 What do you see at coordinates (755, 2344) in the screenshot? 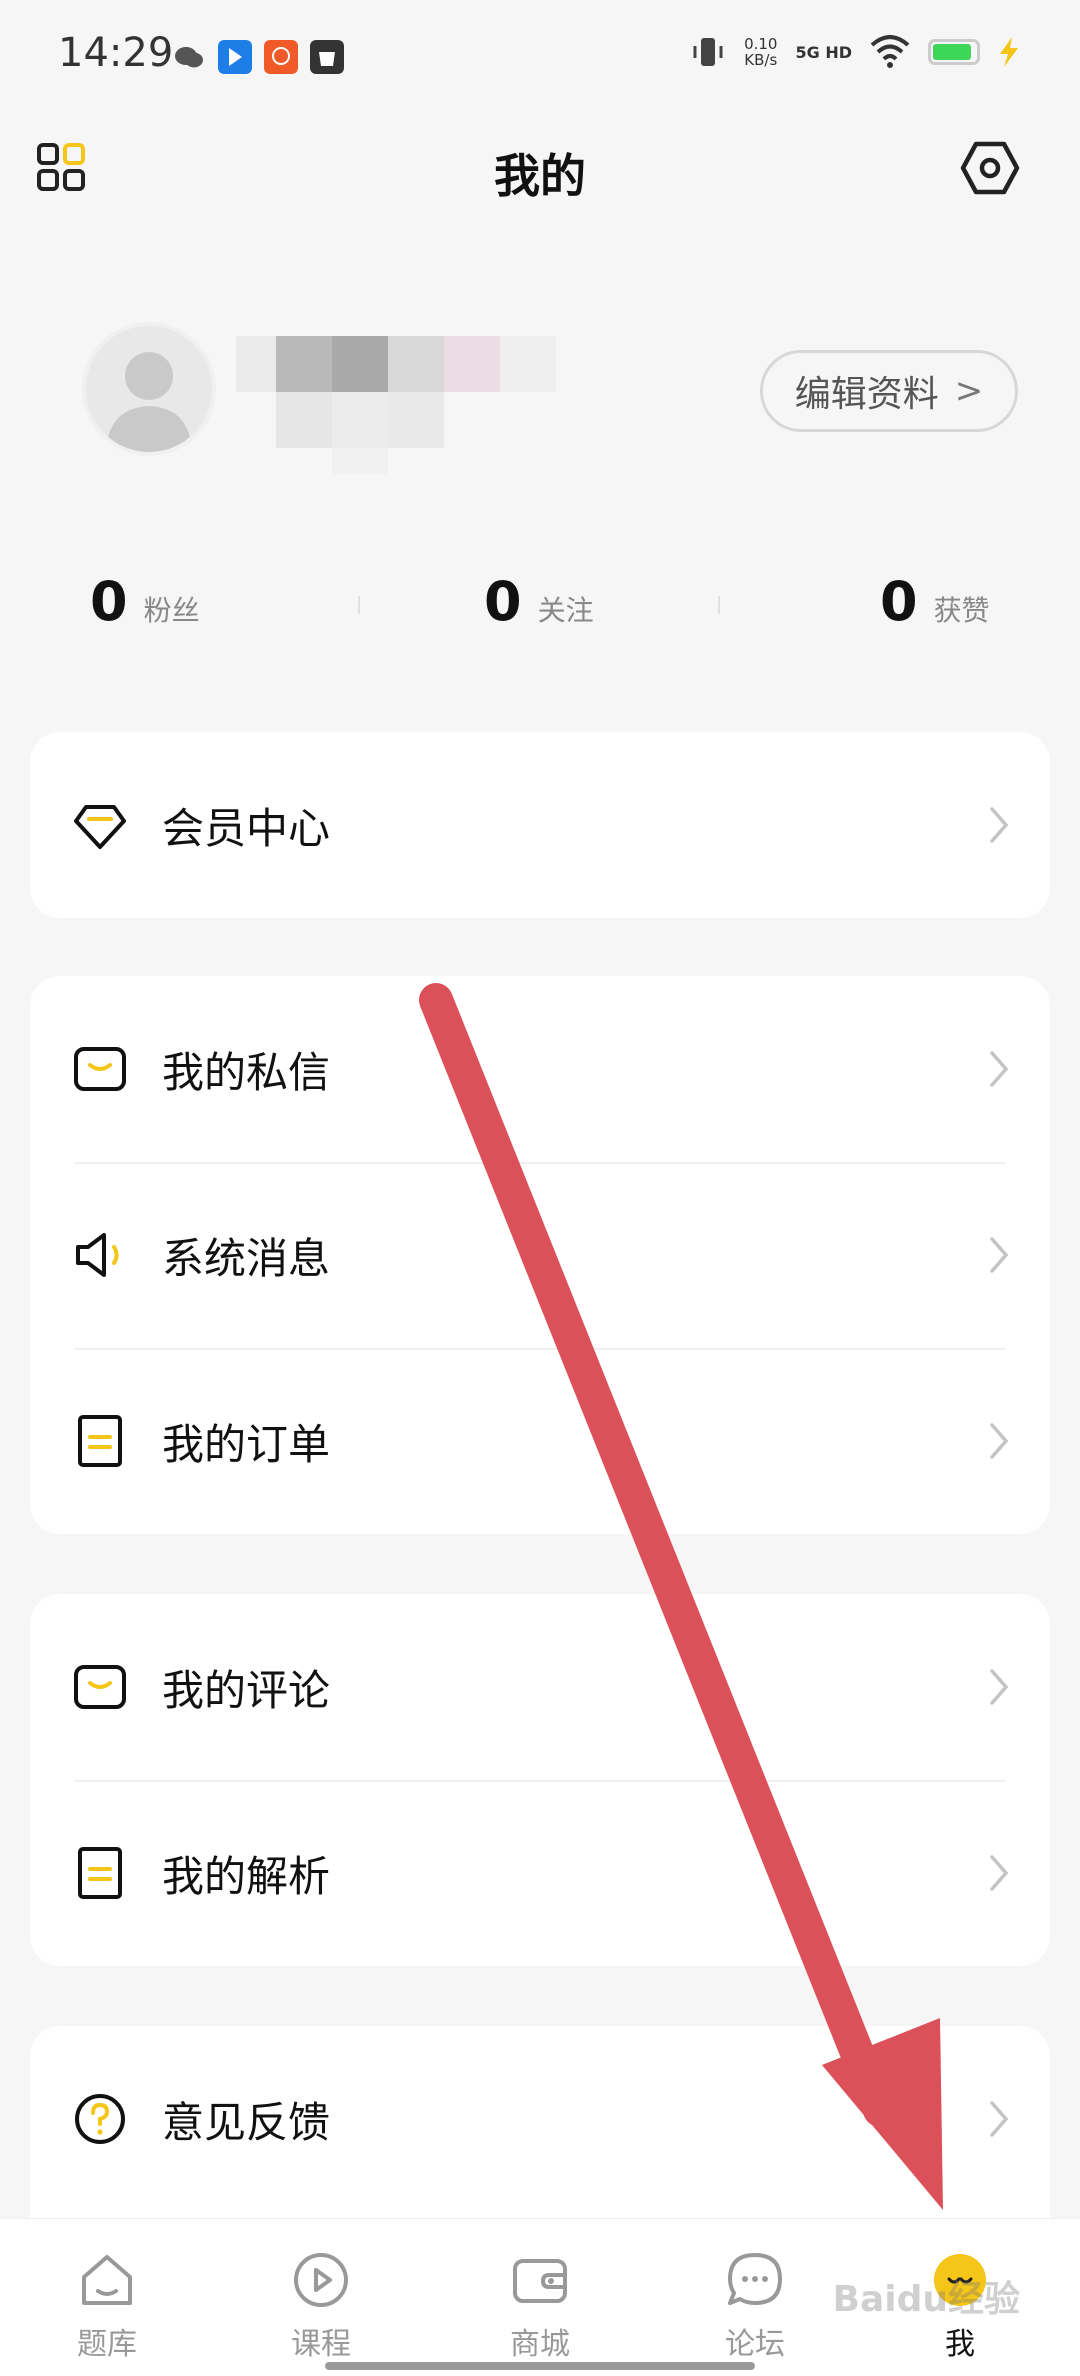
I see `nav-label: 论坛` at bounding box center [755, 2344].